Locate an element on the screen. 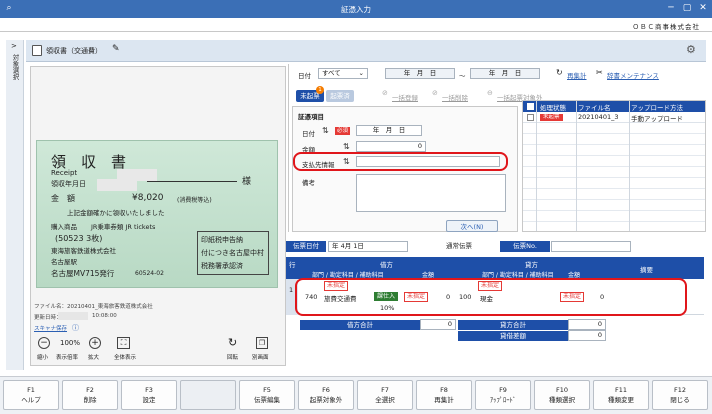  highlight-slip-line is located at coordinates (491, 297).